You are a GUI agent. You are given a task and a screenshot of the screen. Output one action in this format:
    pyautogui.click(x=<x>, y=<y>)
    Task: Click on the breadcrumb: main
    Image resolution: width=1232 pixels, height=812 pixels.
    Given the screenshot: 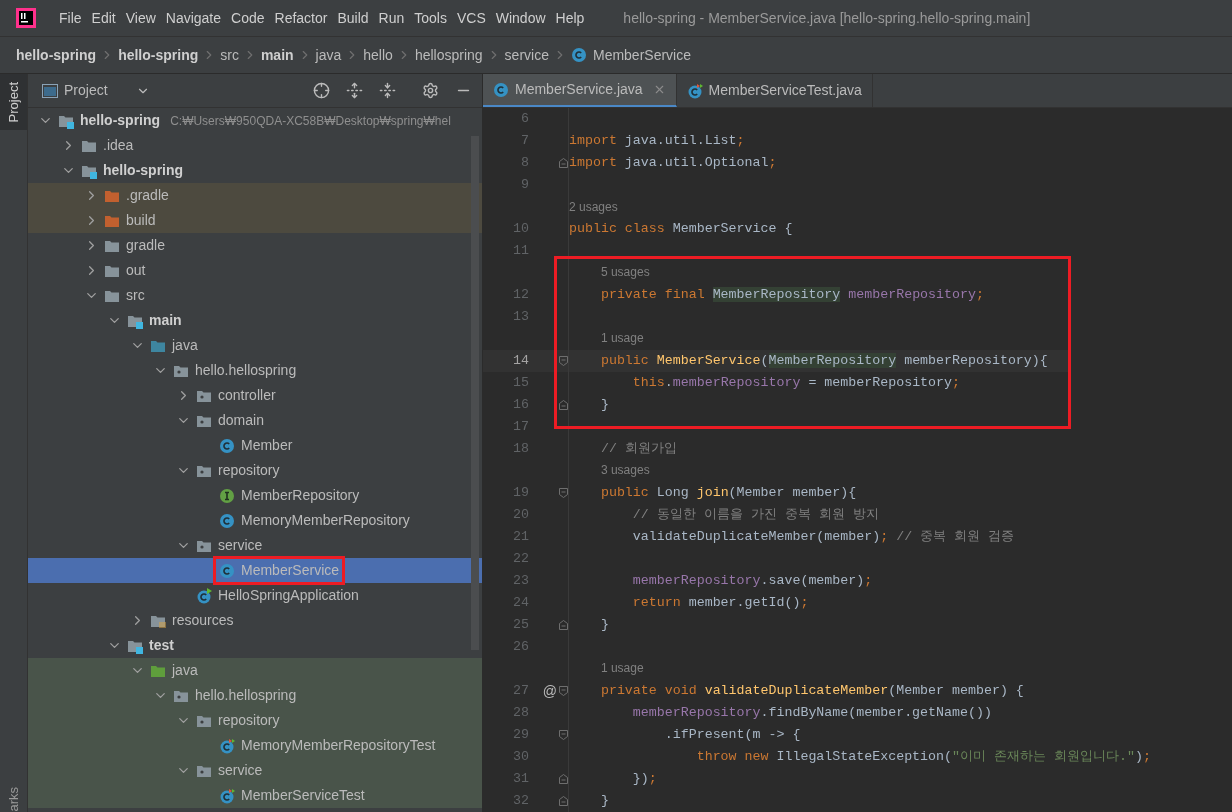 What is the action you would take?
    pyautogui.click(x=277, y=55)
    